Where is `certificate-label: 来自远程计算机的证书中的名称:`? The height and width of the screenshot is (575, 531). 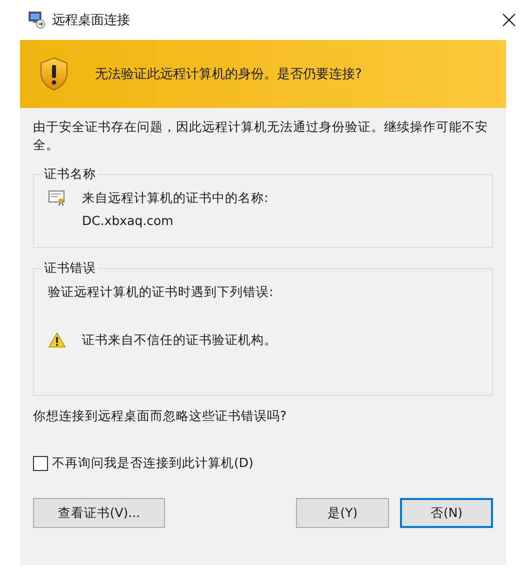
certificate-label: 来自远程计算机的证书中的名称: is located at coordinates (175, 198).